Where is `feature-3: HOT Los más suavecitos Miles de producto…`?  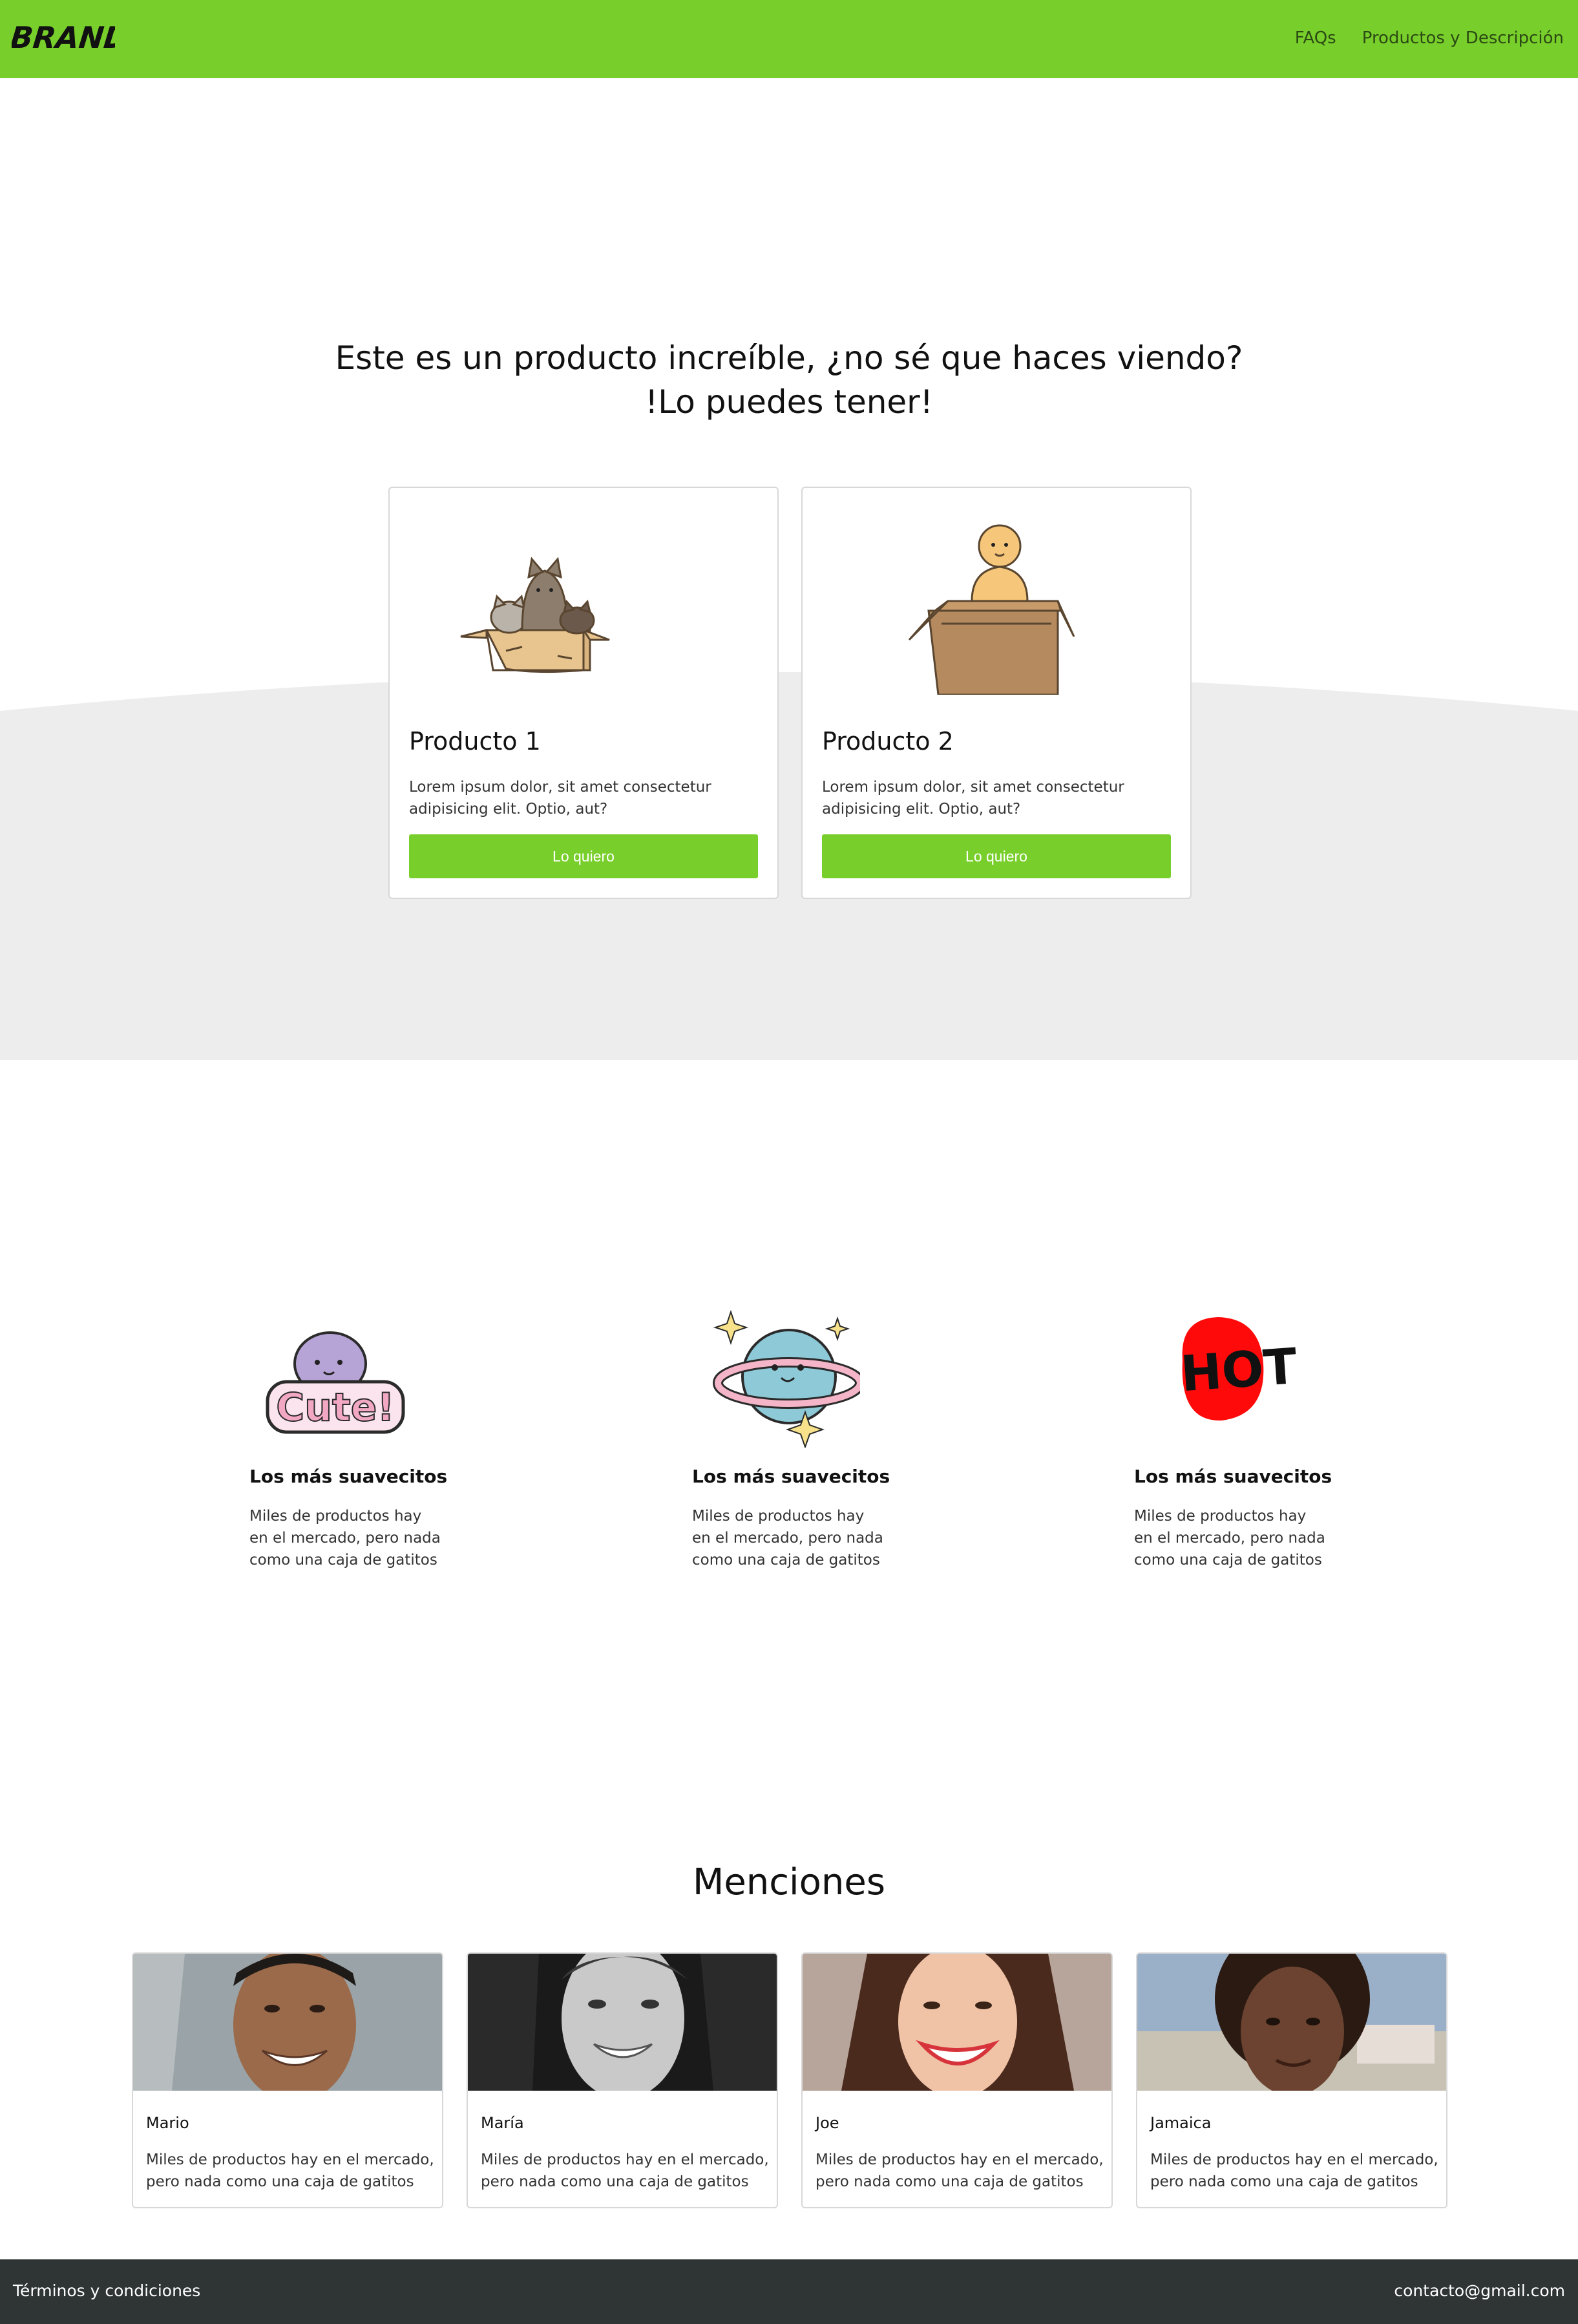 feature-3: HOT Los más suavecitos Miles de producto… is located at coordinates (1237, 1438).